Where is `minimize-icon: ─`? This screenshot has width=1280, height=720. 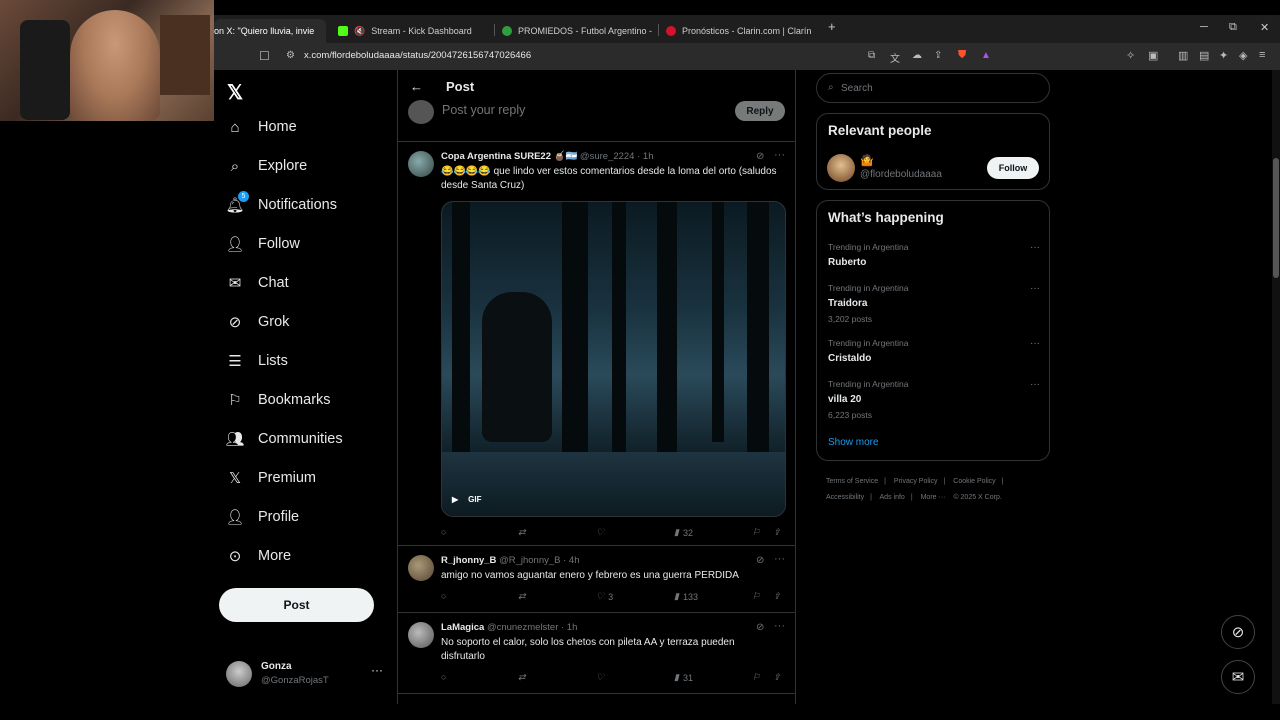
minimize-icon: ─ is located at coordinates (1204, 27).